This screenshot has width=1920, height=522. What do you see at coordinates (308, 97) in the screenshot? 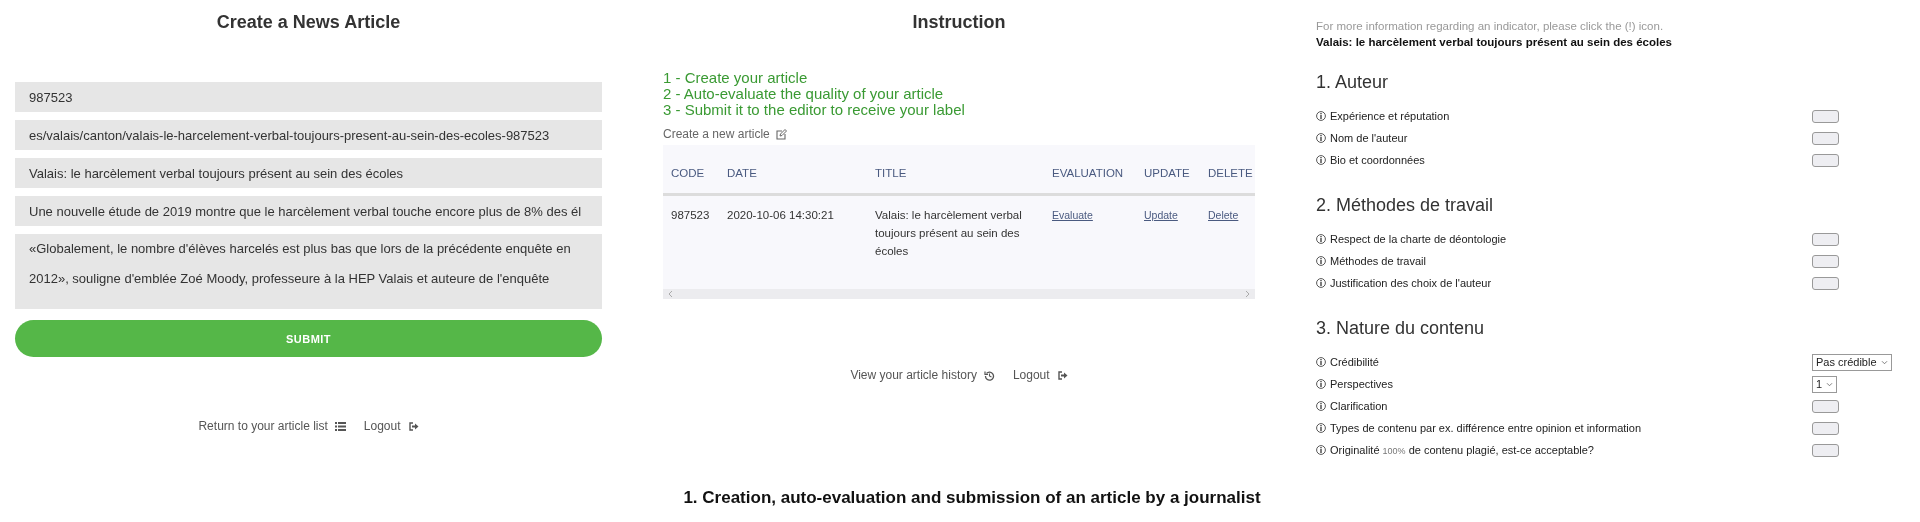
I see `input-field: 987523` at bounding box center [308, 97].